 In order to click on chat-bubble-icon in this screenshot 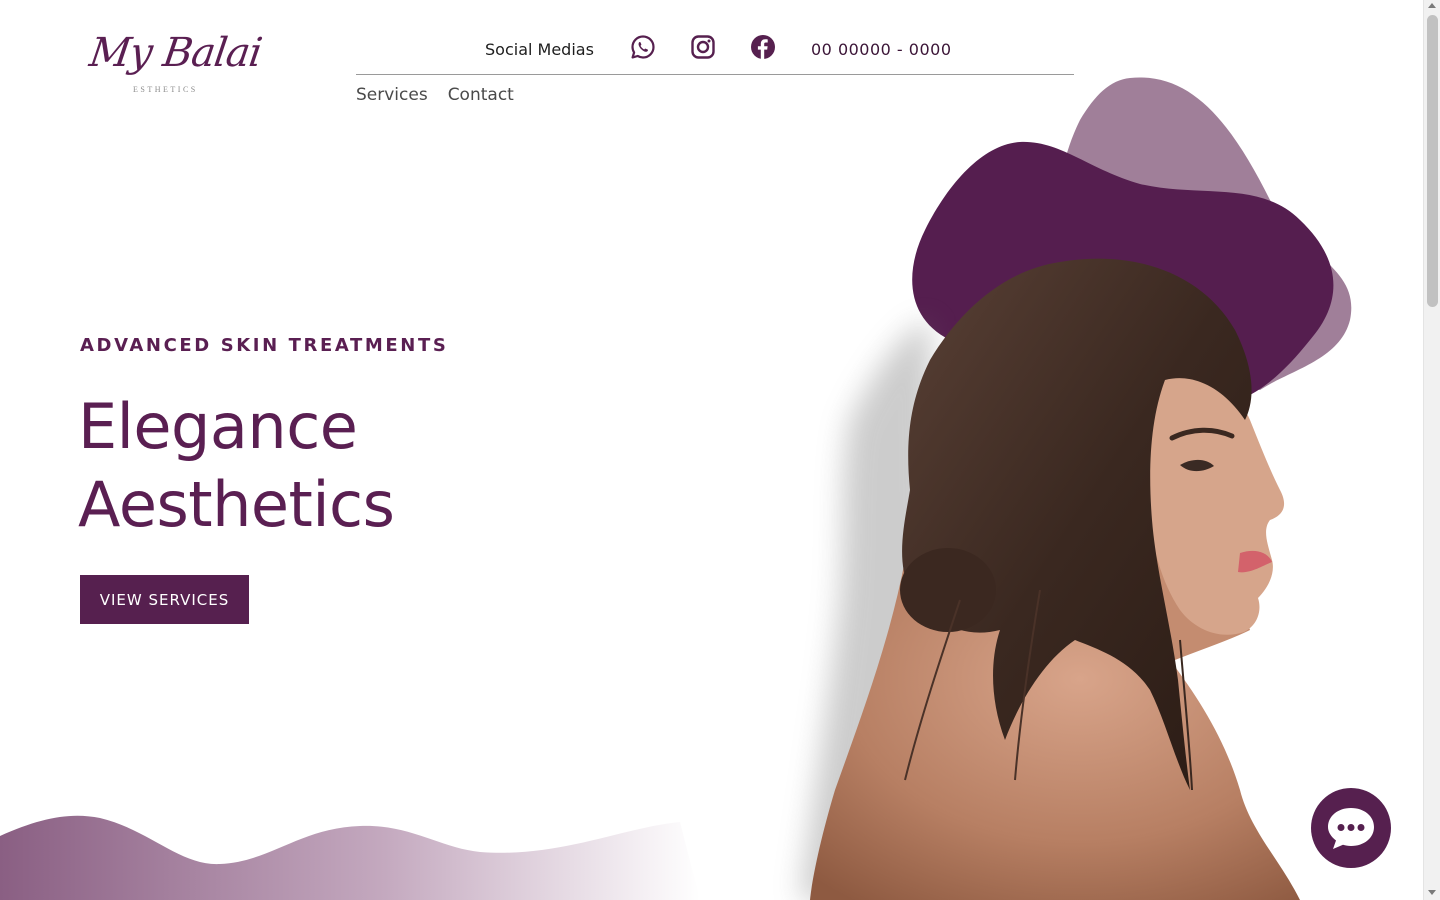, I will do `click(1351, 828)`.